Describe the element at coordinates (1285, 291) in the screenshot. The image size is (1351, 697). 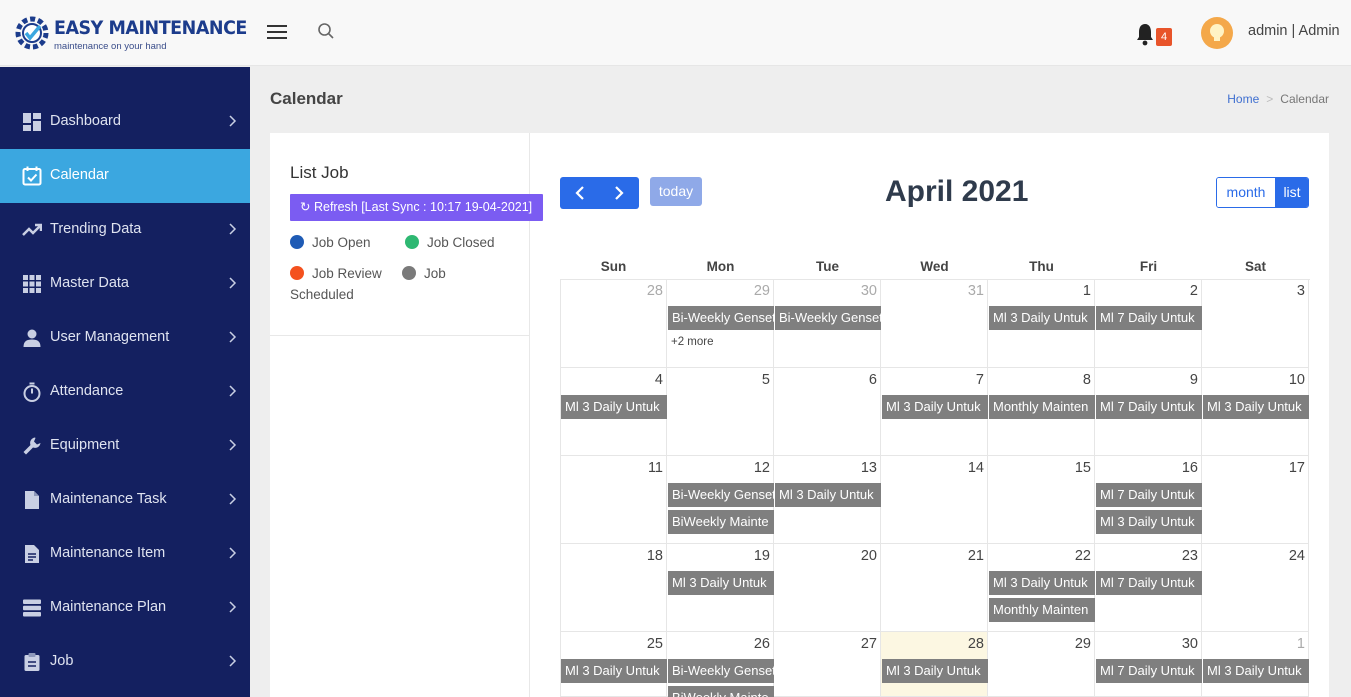
I see `day-number: 3` at that location.